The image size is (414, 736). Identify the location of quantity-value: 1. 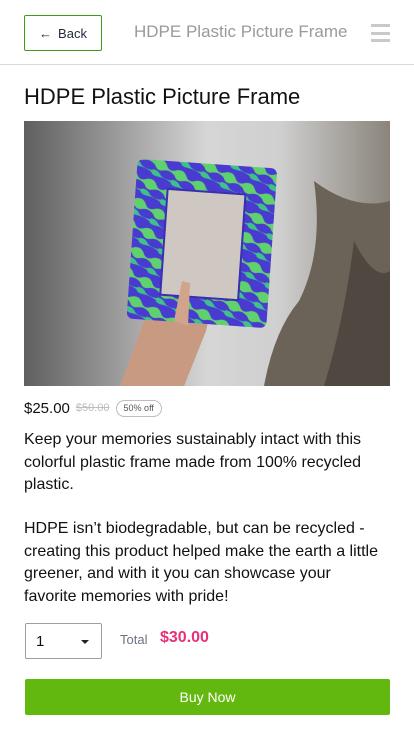
(40, 641).